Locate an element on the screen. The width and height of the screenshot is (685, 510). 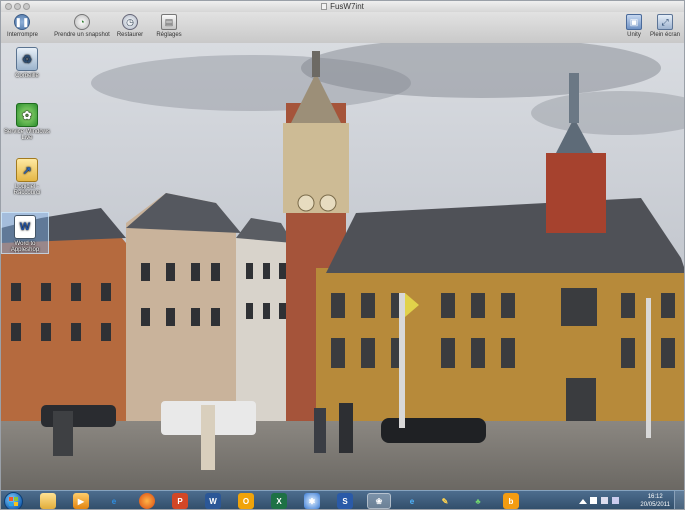
clock: 16:12 20/05/2011 is located at coordinates (655, 501).